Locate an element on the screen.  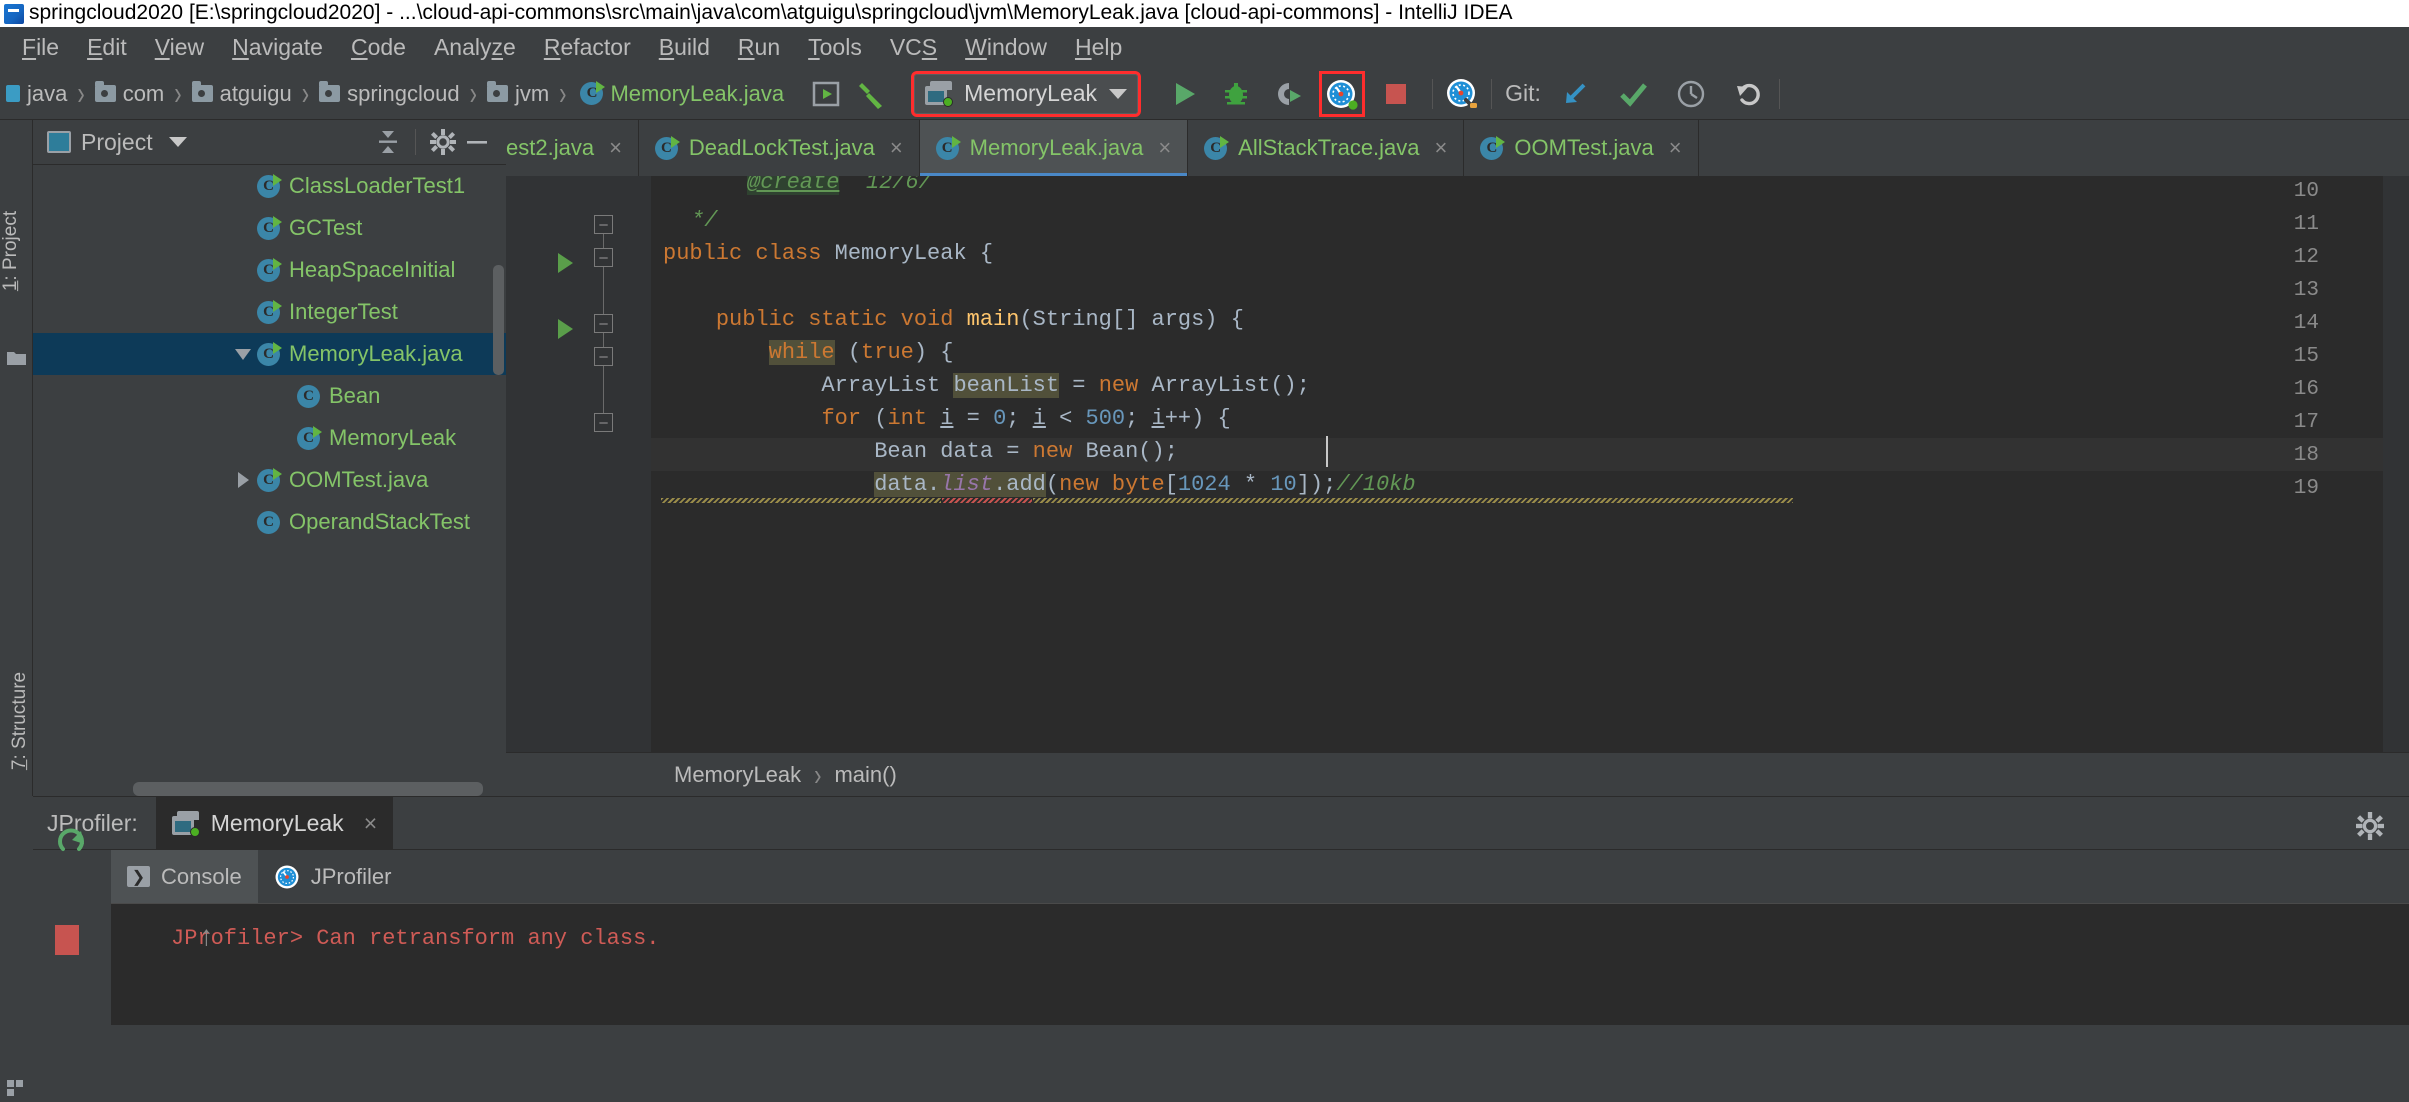
rollback-icon is located at coordinates (1749, 94).